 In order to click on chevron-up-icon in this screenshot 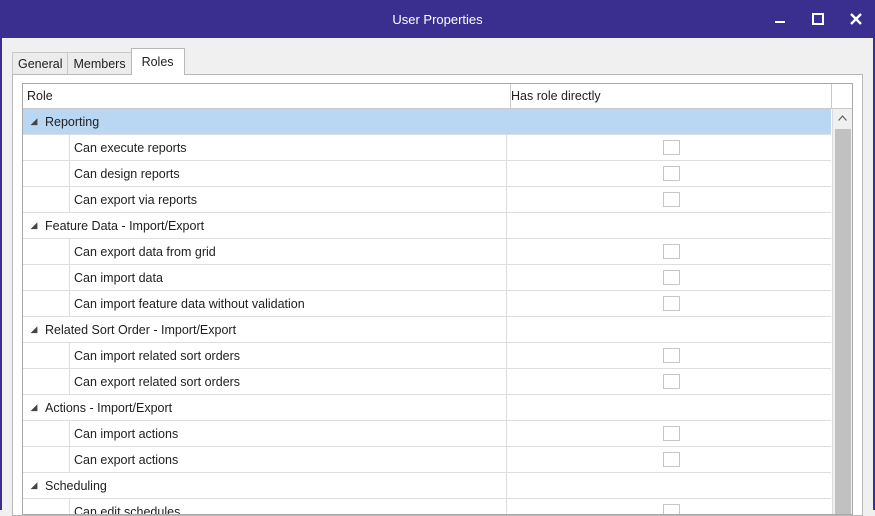, I will do `click(842, 118)`.